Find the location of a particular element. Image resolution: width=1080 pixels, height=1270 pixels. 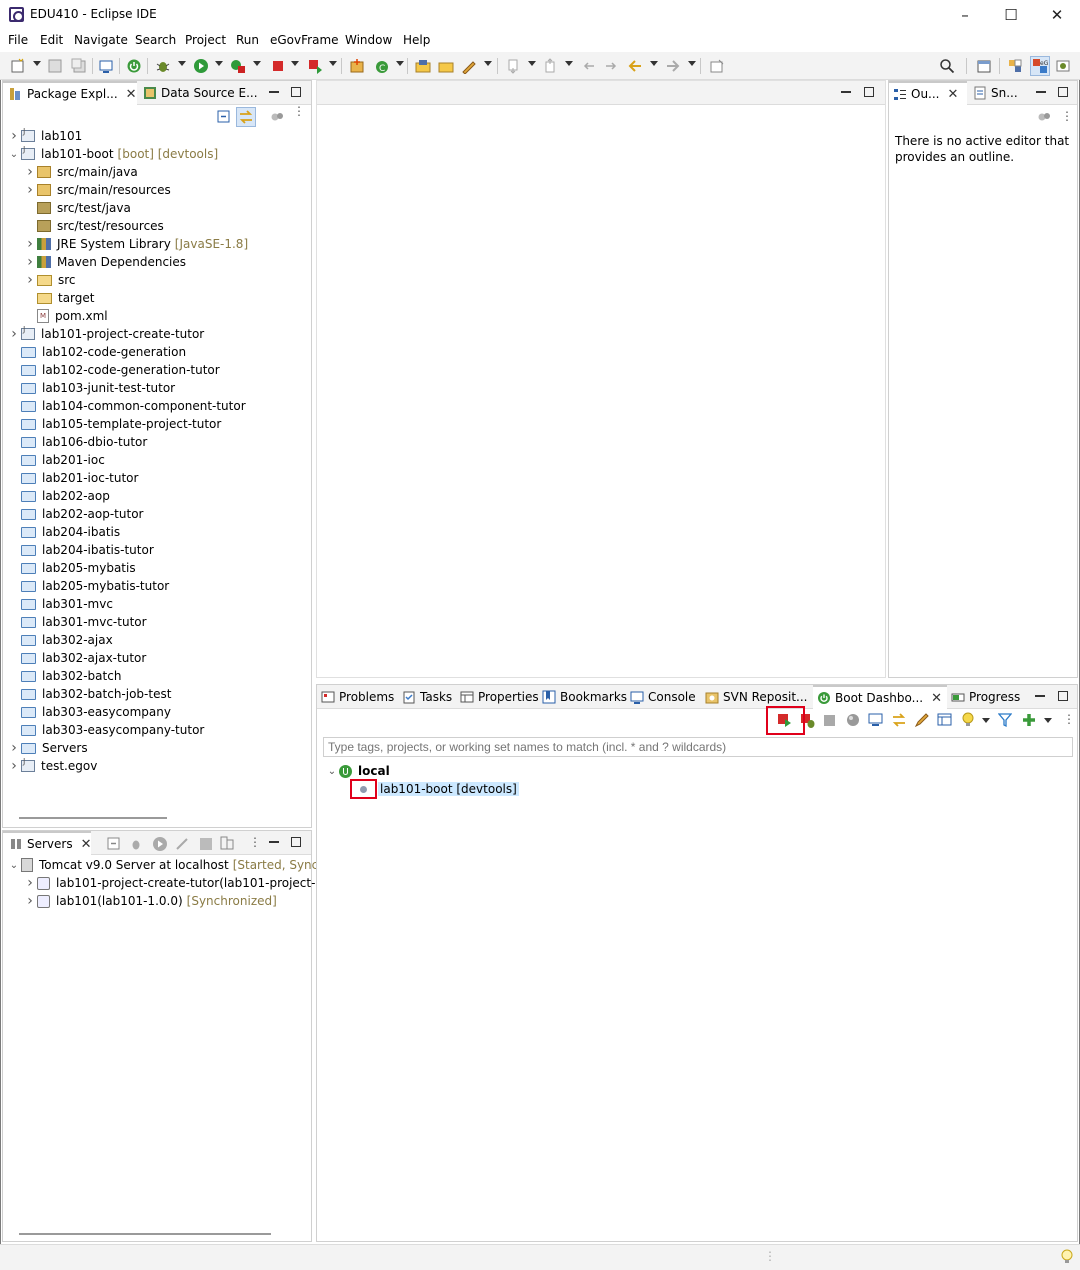

tree-row: lab202-aop-tutor is located at coordinates (76, 514).